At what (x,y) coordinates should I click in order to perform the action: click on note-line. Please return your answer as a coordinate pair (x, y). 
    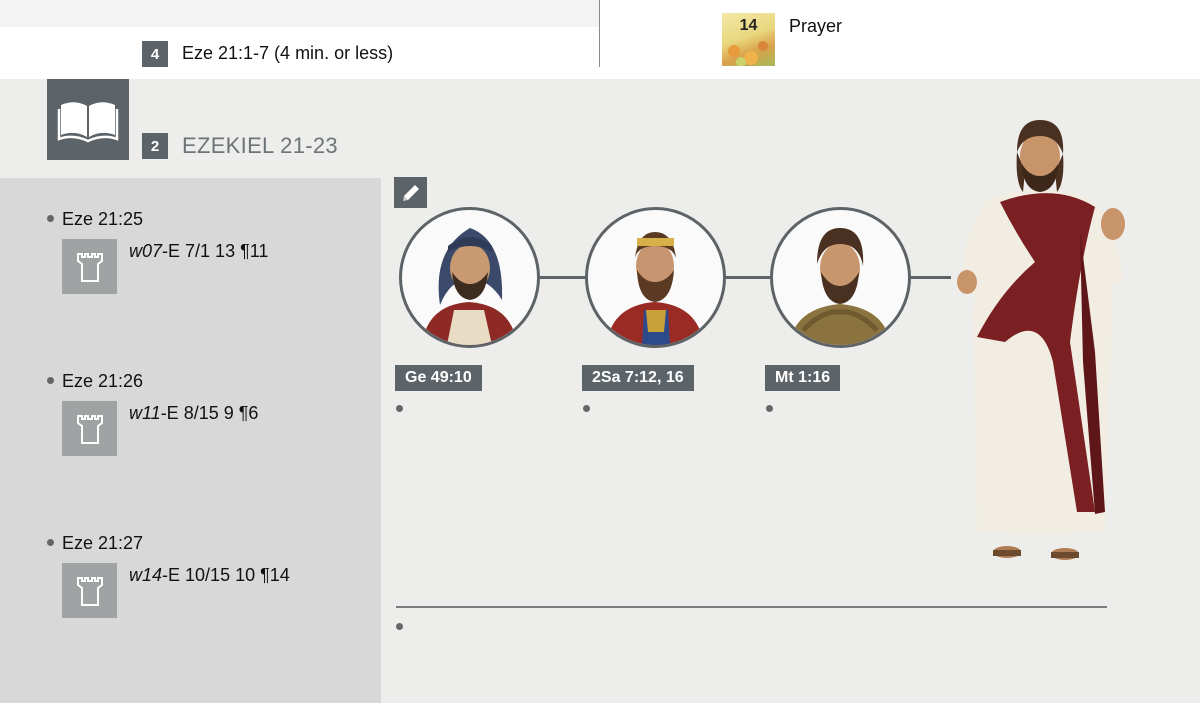
    Looking at the image, I should click on (751, 607).